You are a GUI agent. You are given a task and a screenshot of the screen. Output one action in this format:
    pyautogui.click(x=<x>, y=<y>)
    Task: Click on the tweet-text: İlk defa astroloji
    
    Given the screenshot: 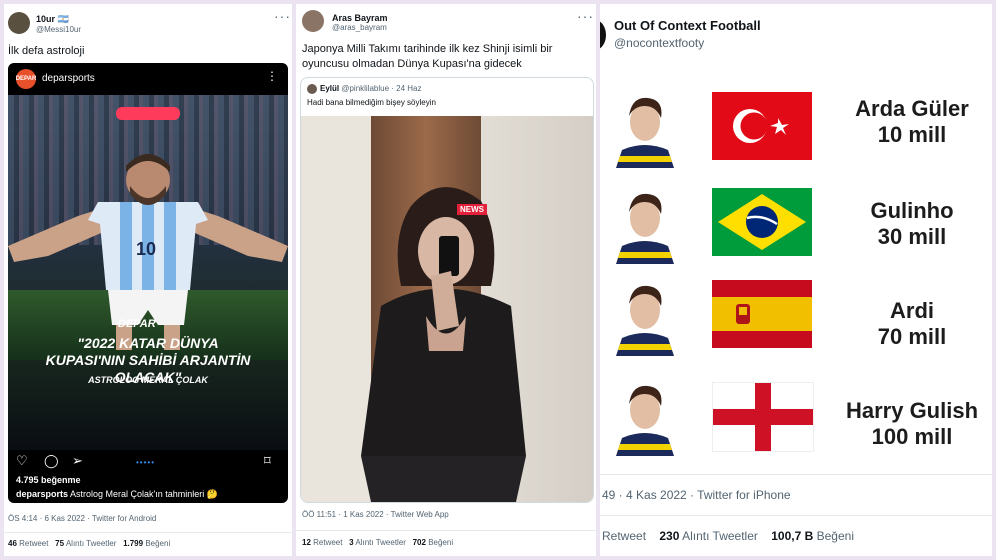 What is the action you would take?
    pyautogui.click(x=46, y=51)
    